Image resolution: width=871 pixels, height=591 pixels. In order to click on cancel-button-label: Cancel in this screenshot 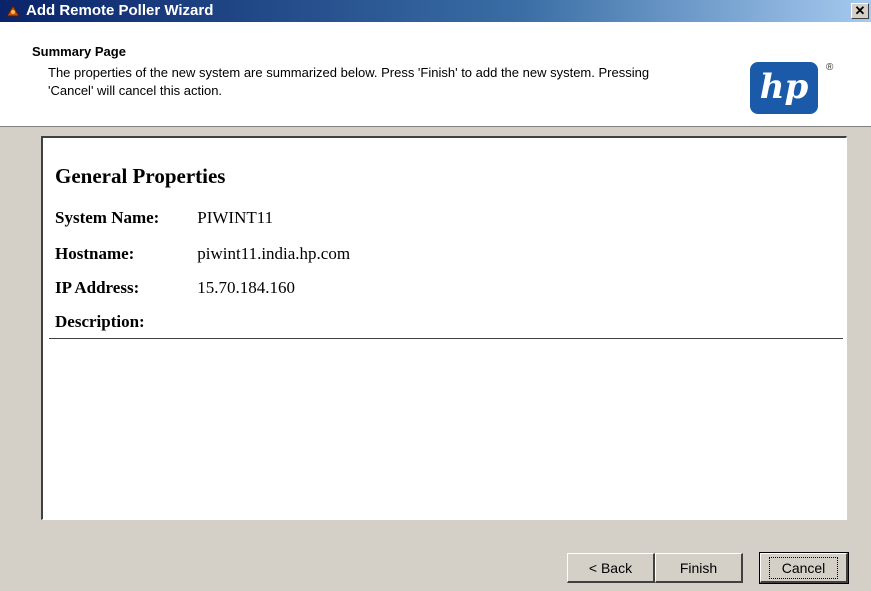, I will do `click(803, 568)`.